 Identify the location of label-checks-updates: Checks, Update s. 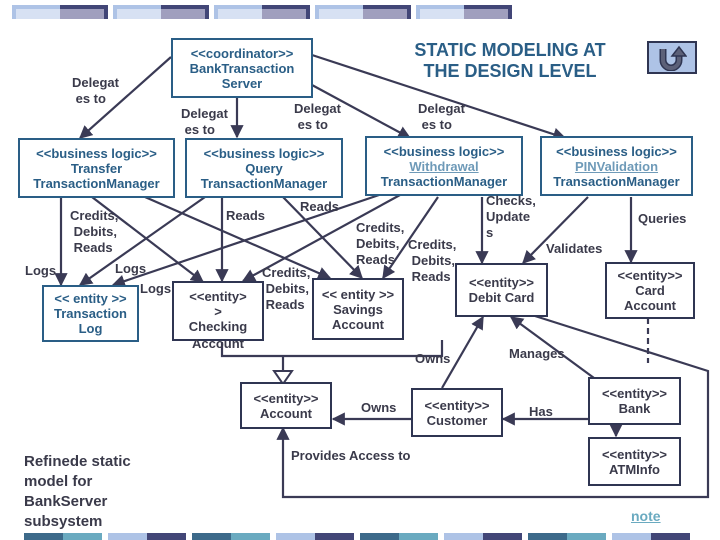
(511, 216).